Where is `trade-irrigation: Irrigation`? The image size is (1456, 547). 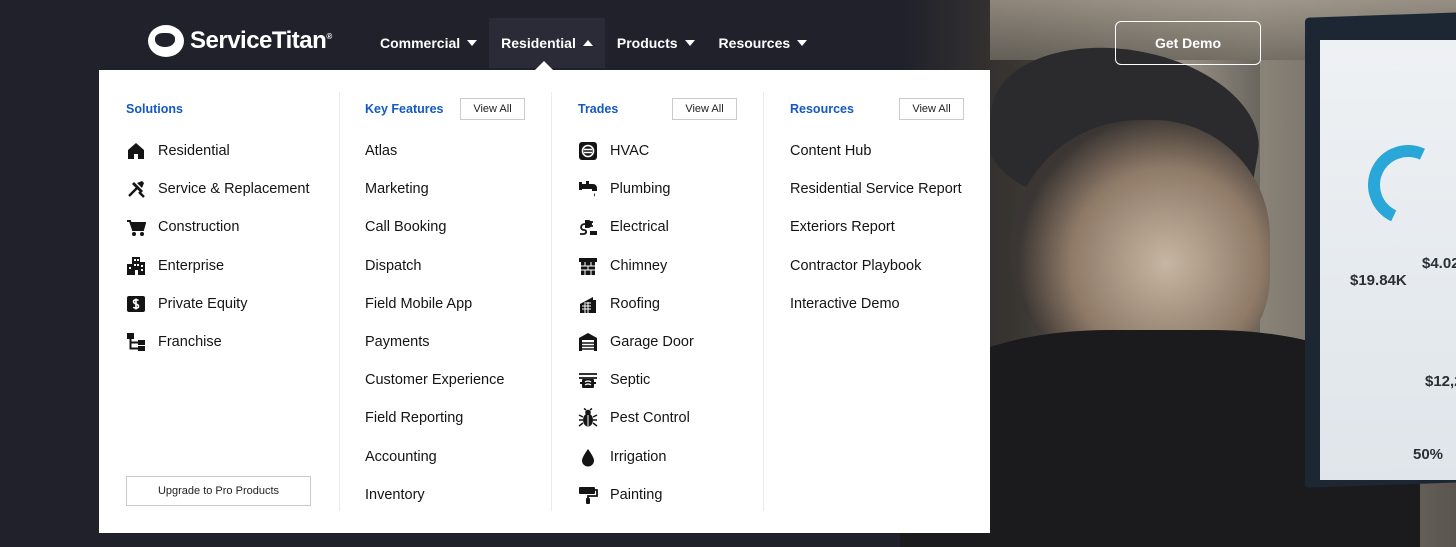 trade-irrigation: Irrigation is located at coordinates (670, 457).